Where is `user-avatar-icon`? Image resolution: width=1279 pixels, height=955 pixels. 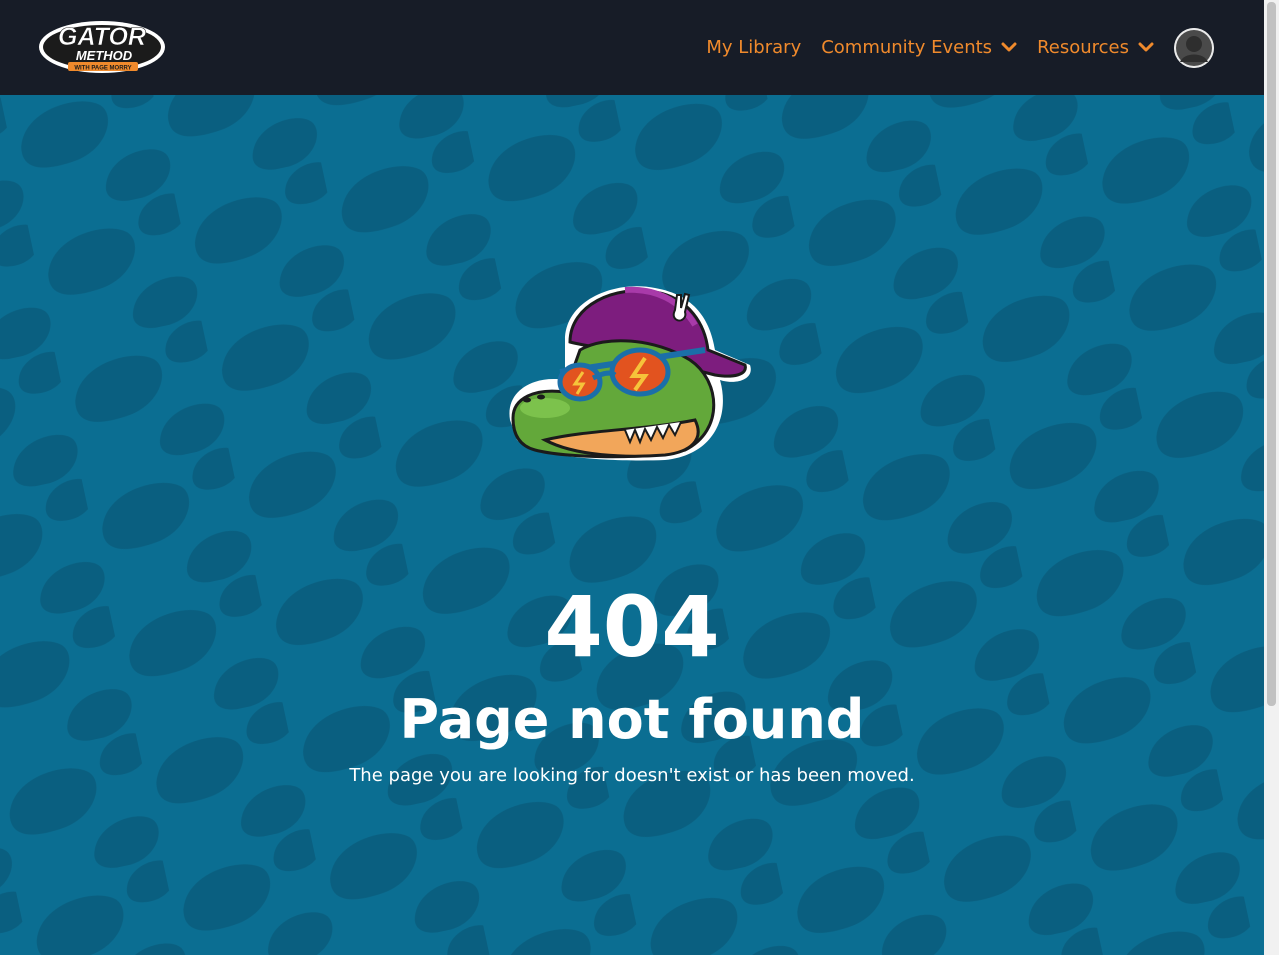
user-avatar-icon is located at coordinates (1194, 47).